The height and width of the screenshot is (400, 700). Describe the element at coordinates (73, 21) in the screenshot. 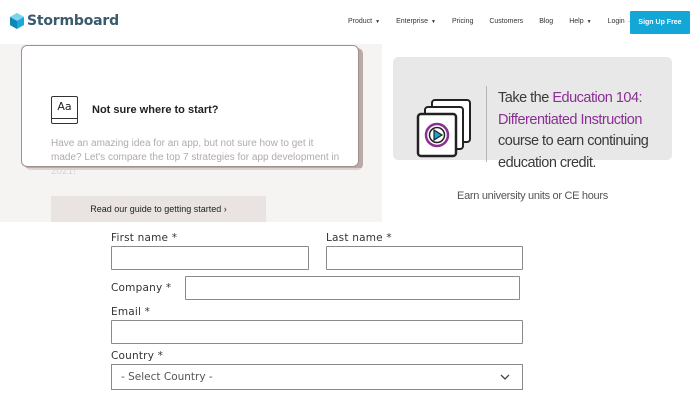

I see `logo-text: Stormboard` at that location.